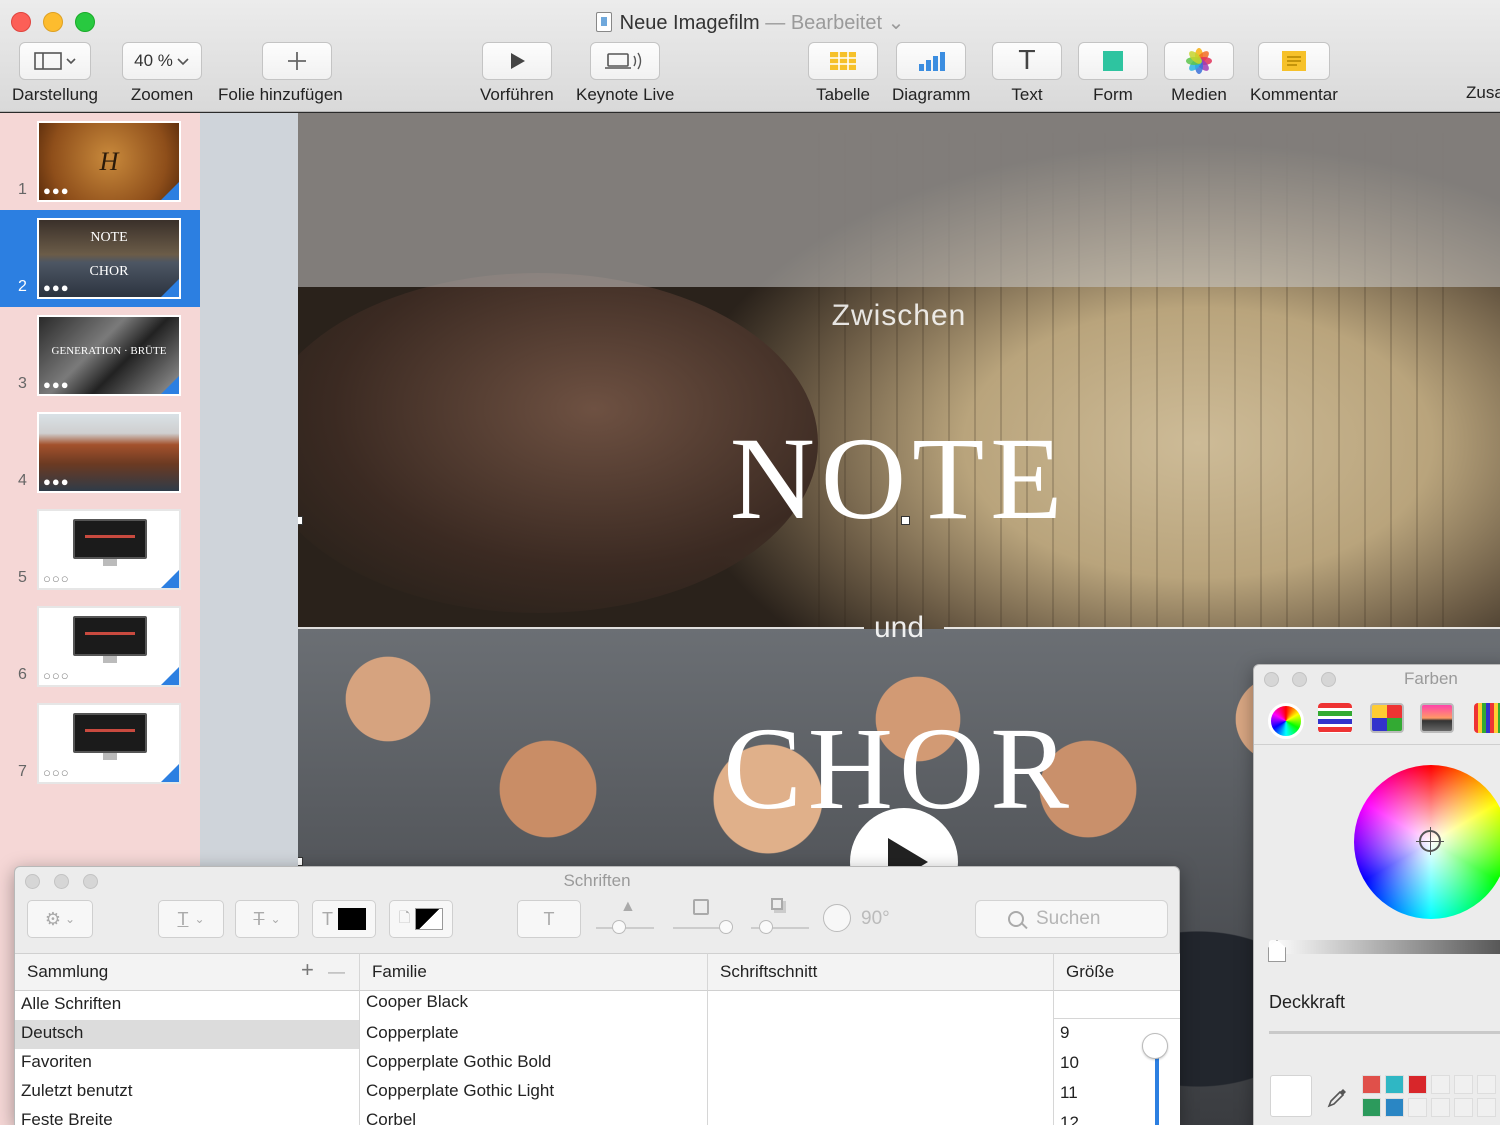 This screenshot has width=1500, height=1125. Describe the element at coordinates (344, 919) in the screenshot. I see `text-color-button: T` at that location.